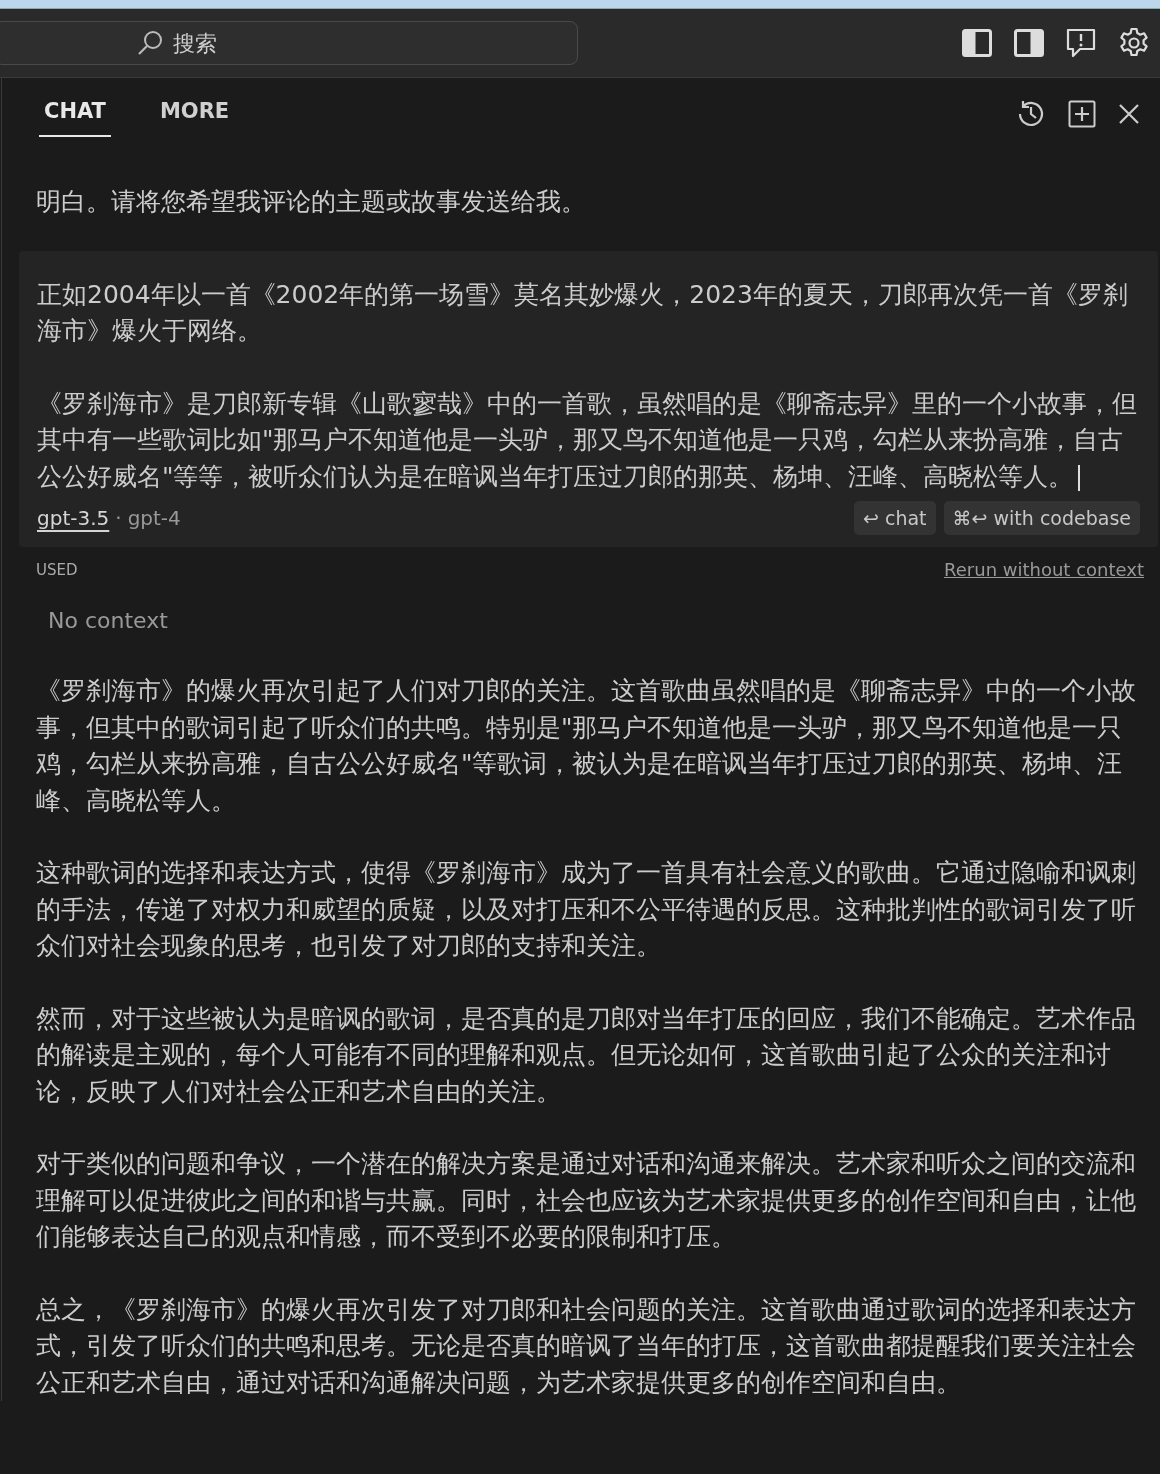 The height and width of the screenshot is (1474, 1160). What do you see at coordinates (586, 1055) in the screenshot?
I see `response-paragraph: 然而，对于这些被认为是暗讽的歌词，是否真的是刀郎对当年打压的回应，我们不能确定。艺术作品的解读是主观的，每个人可能有不同的理解和观点。但无论如何，这首歌曲引起了公众的关注和讨论，反映了人们对社会公正和艺术自由的关注。` at bounding box center [586, 1055].